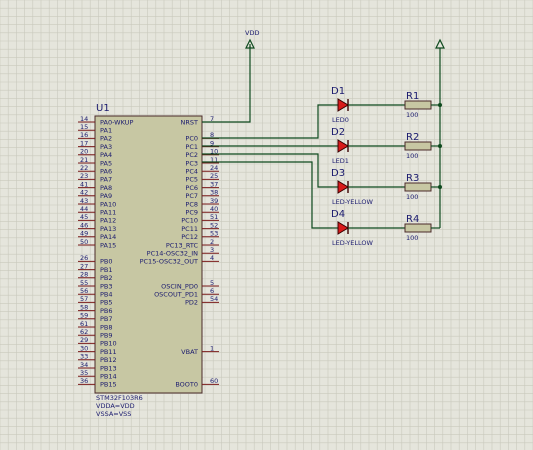 The width and height of the screenshot is (533, 450). What do you see at coordinates (84, 266) in the screenshot?
I see `pin-number: 27` at bounding box center [84, 266].